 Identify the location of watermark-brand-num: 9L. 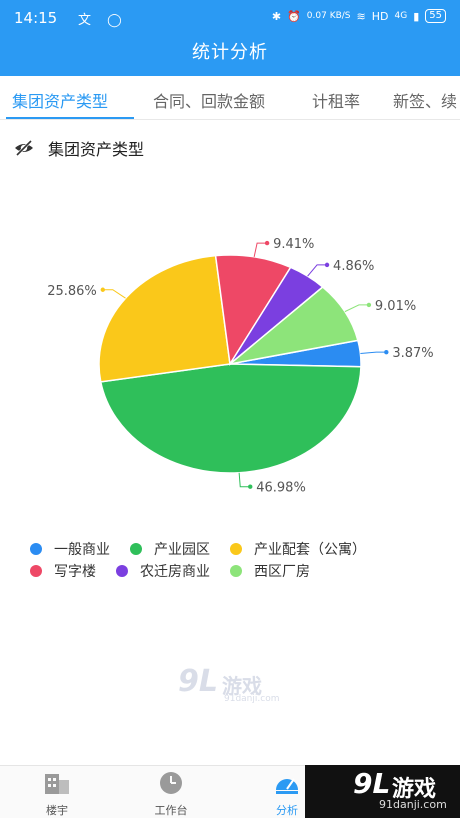
(198, 681).